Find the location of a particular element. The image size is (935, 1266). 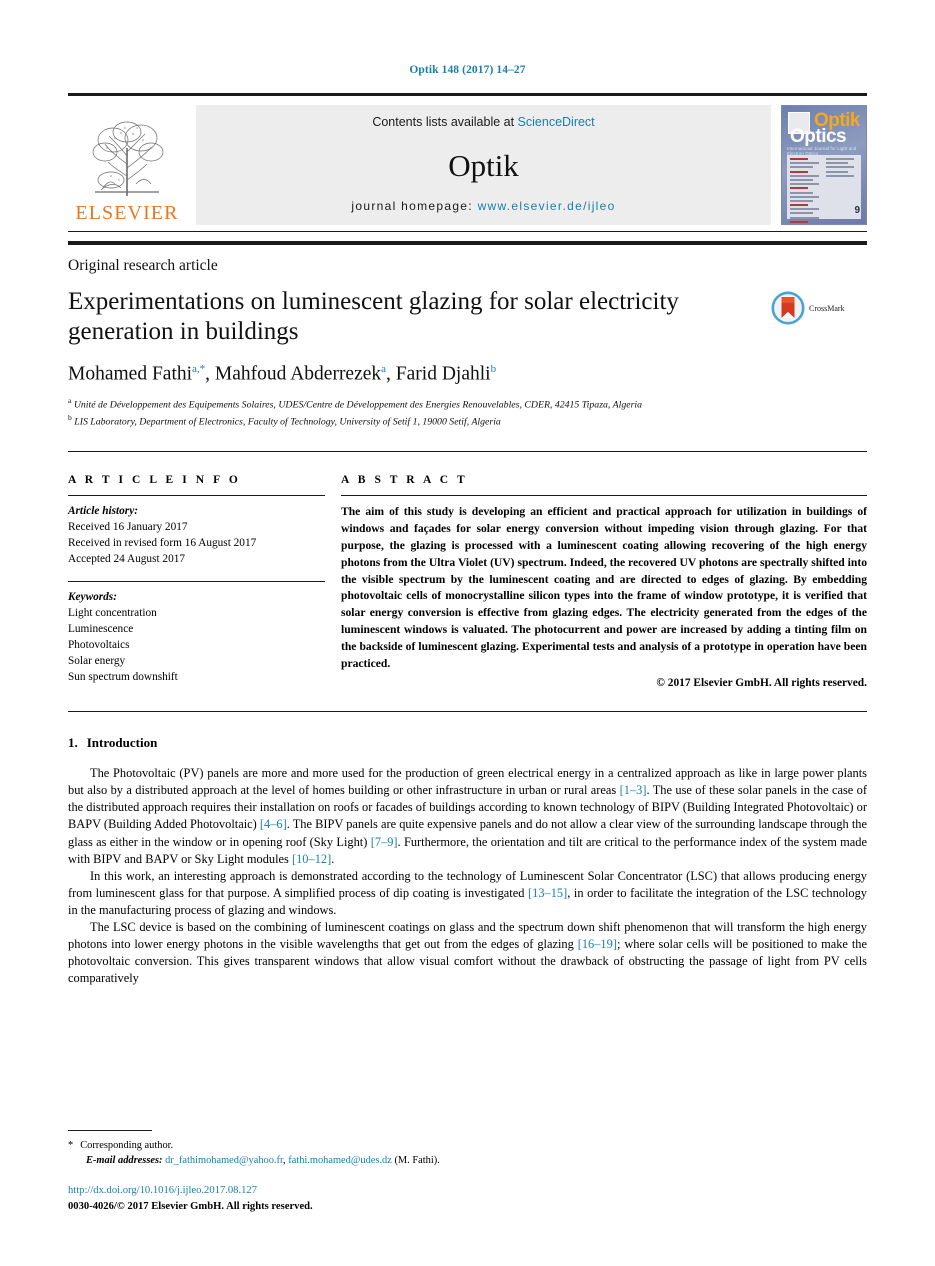

cover-issue-number: 9 is located at coordinates (857, 210).